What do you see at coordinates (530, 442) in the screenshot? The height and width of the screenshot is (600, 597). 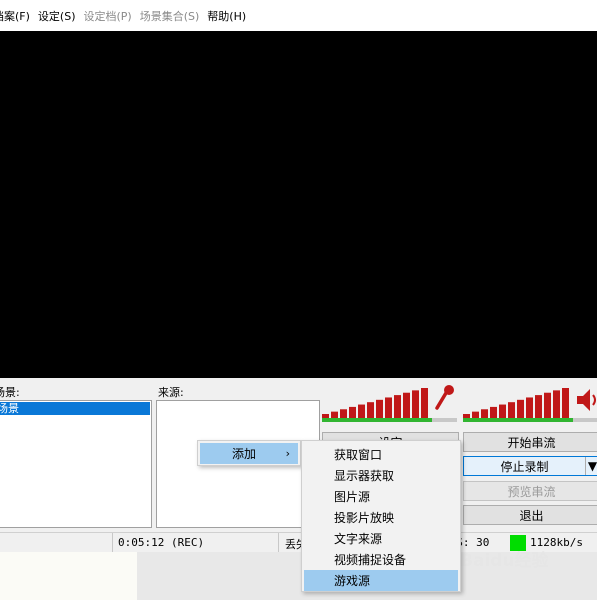 I see `start-stream-button: 开始串流` at bounding box center [530, 442].